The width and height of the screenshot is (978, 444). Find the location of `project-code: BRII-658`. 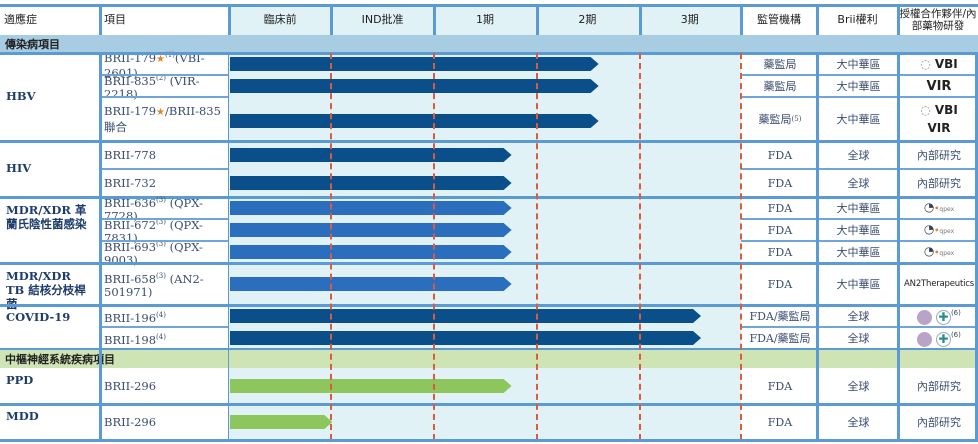

project-code: BRII-658 is located at coordinates (130, 278).